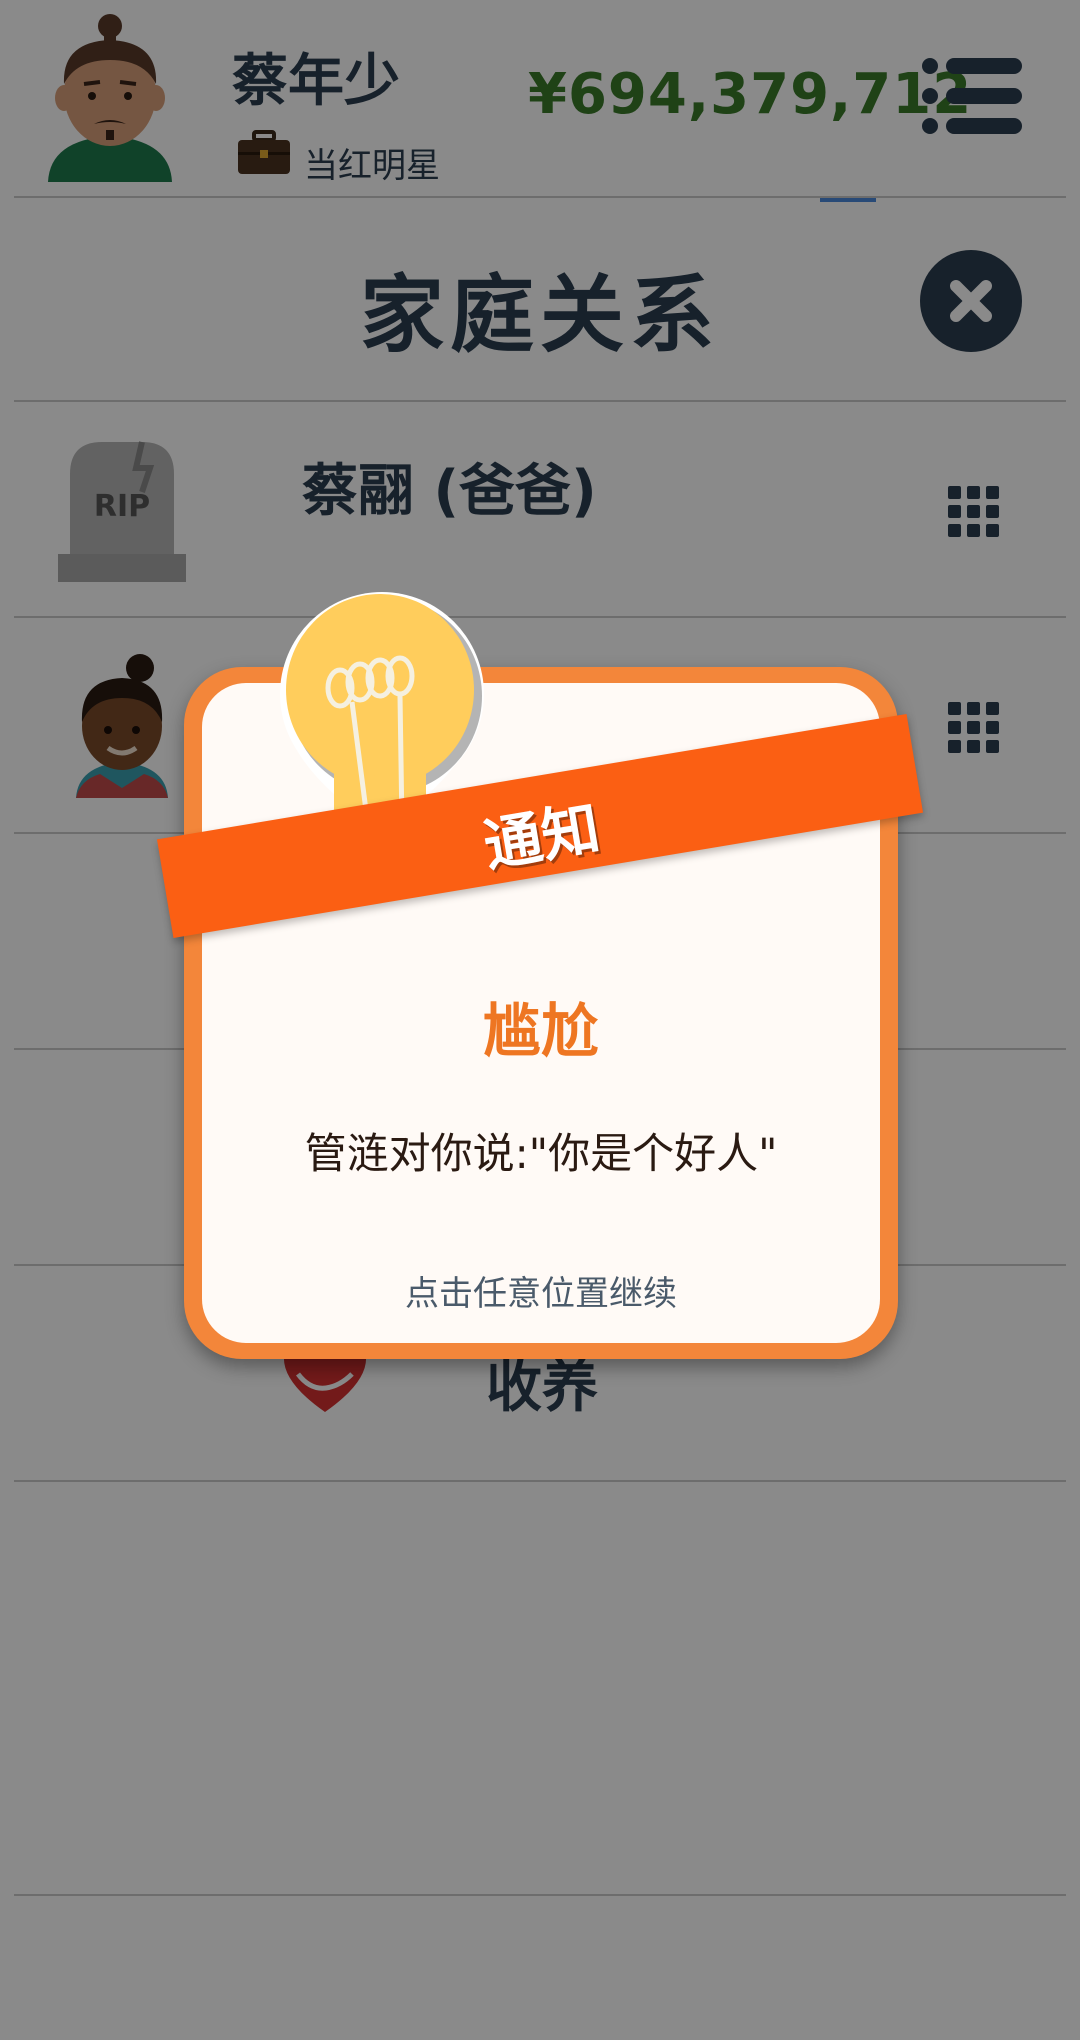  Describe the element at coordinates (541, 1290) in the screenshot. I see `continue-hint: 点击任意位置继续` at that location.